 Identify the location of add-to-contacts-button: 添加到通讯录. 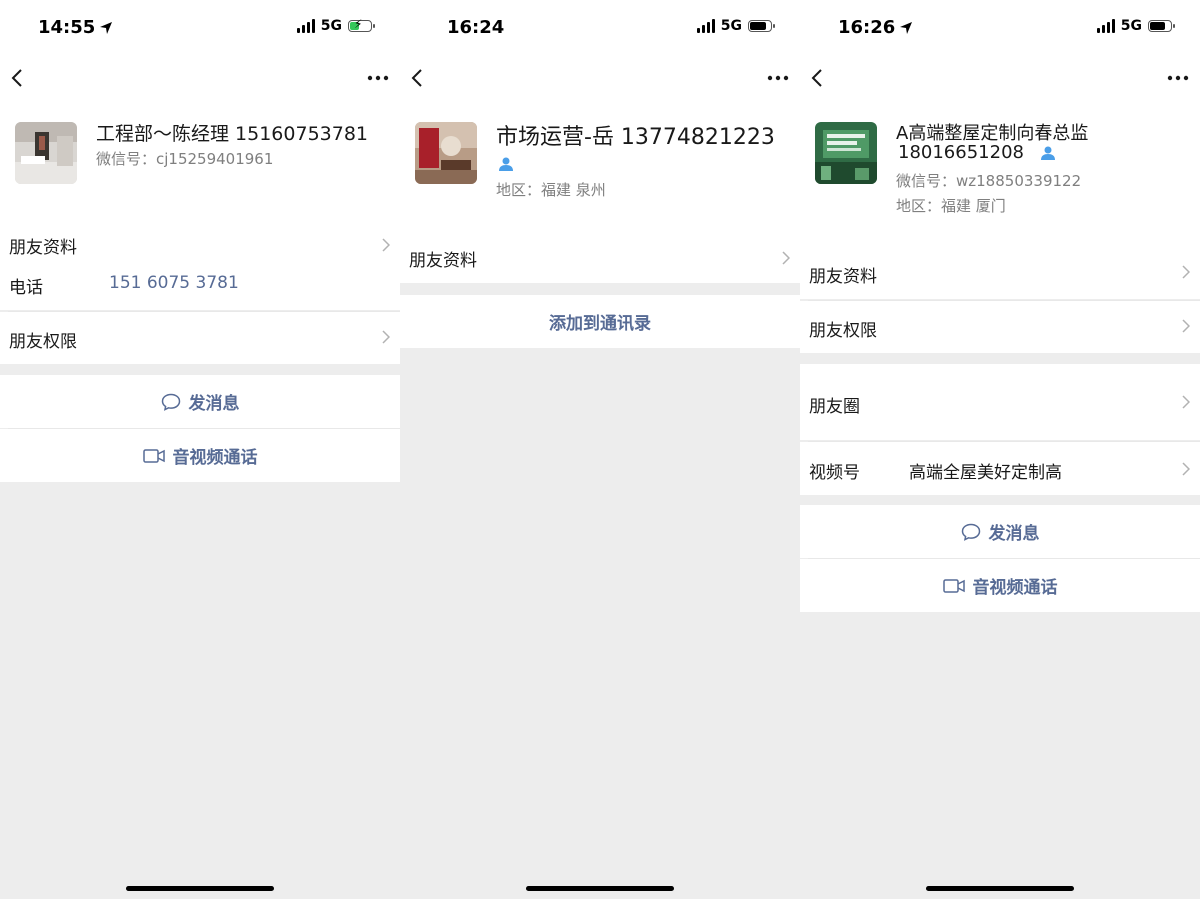
(600, 321).